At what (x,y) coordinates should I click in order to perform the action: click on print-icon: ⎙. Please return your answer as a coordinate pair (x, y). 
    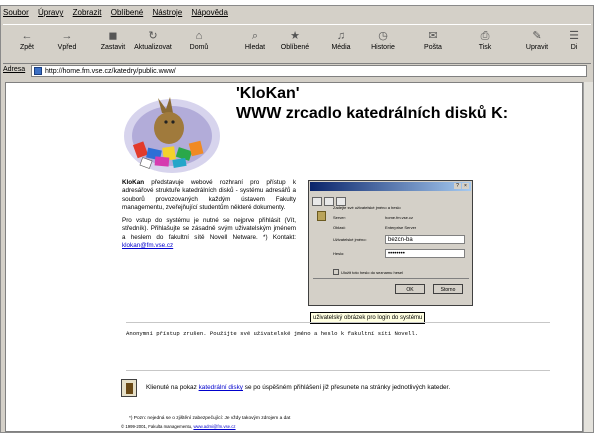
    Looking at the image, I should click on (485, 36).